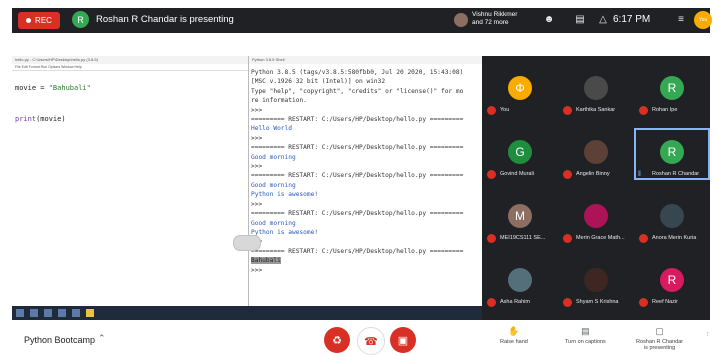 The height and width of the screenshot is (355, 717). I want to click on participant-name: Asha Rahim, so click(515, 302).